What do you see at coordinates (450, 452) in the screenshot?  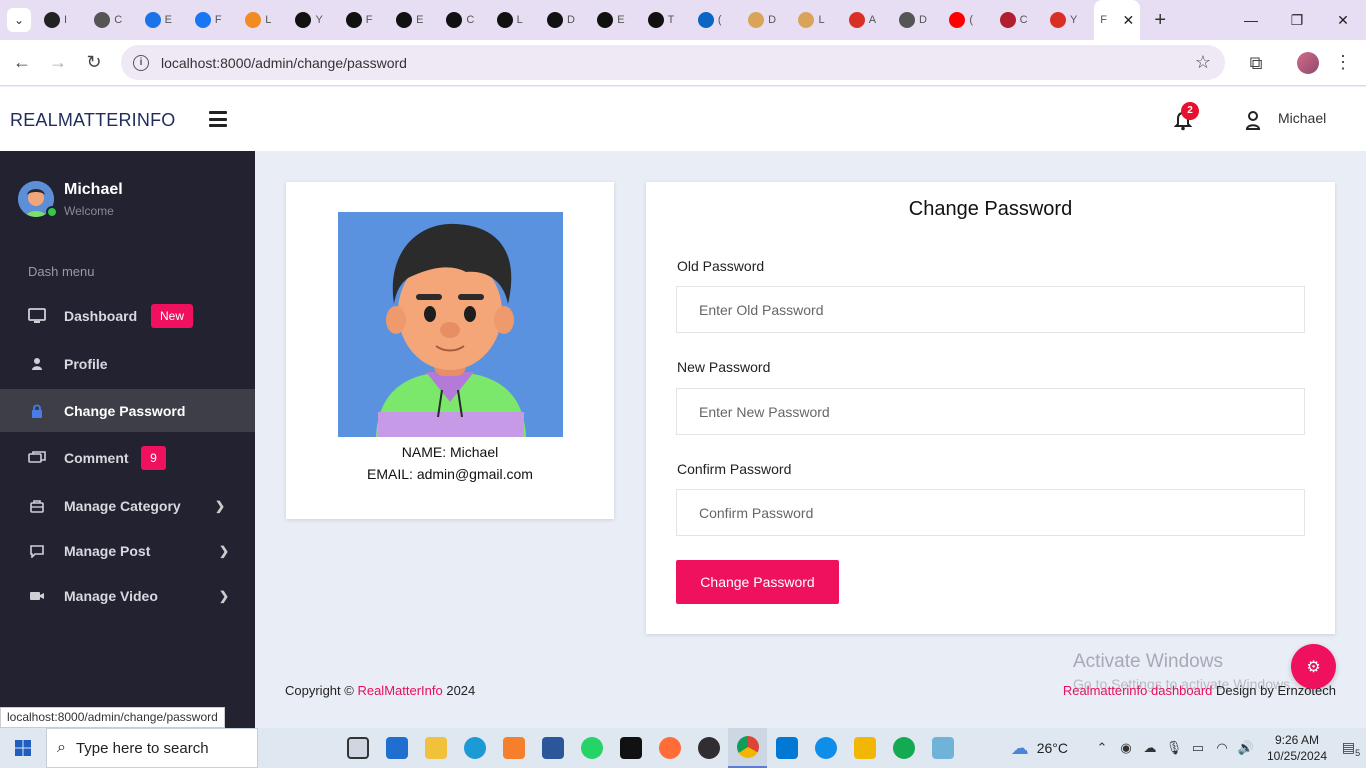 I see `profile-name: NAME: Michael` at bounding box center [450, 452].